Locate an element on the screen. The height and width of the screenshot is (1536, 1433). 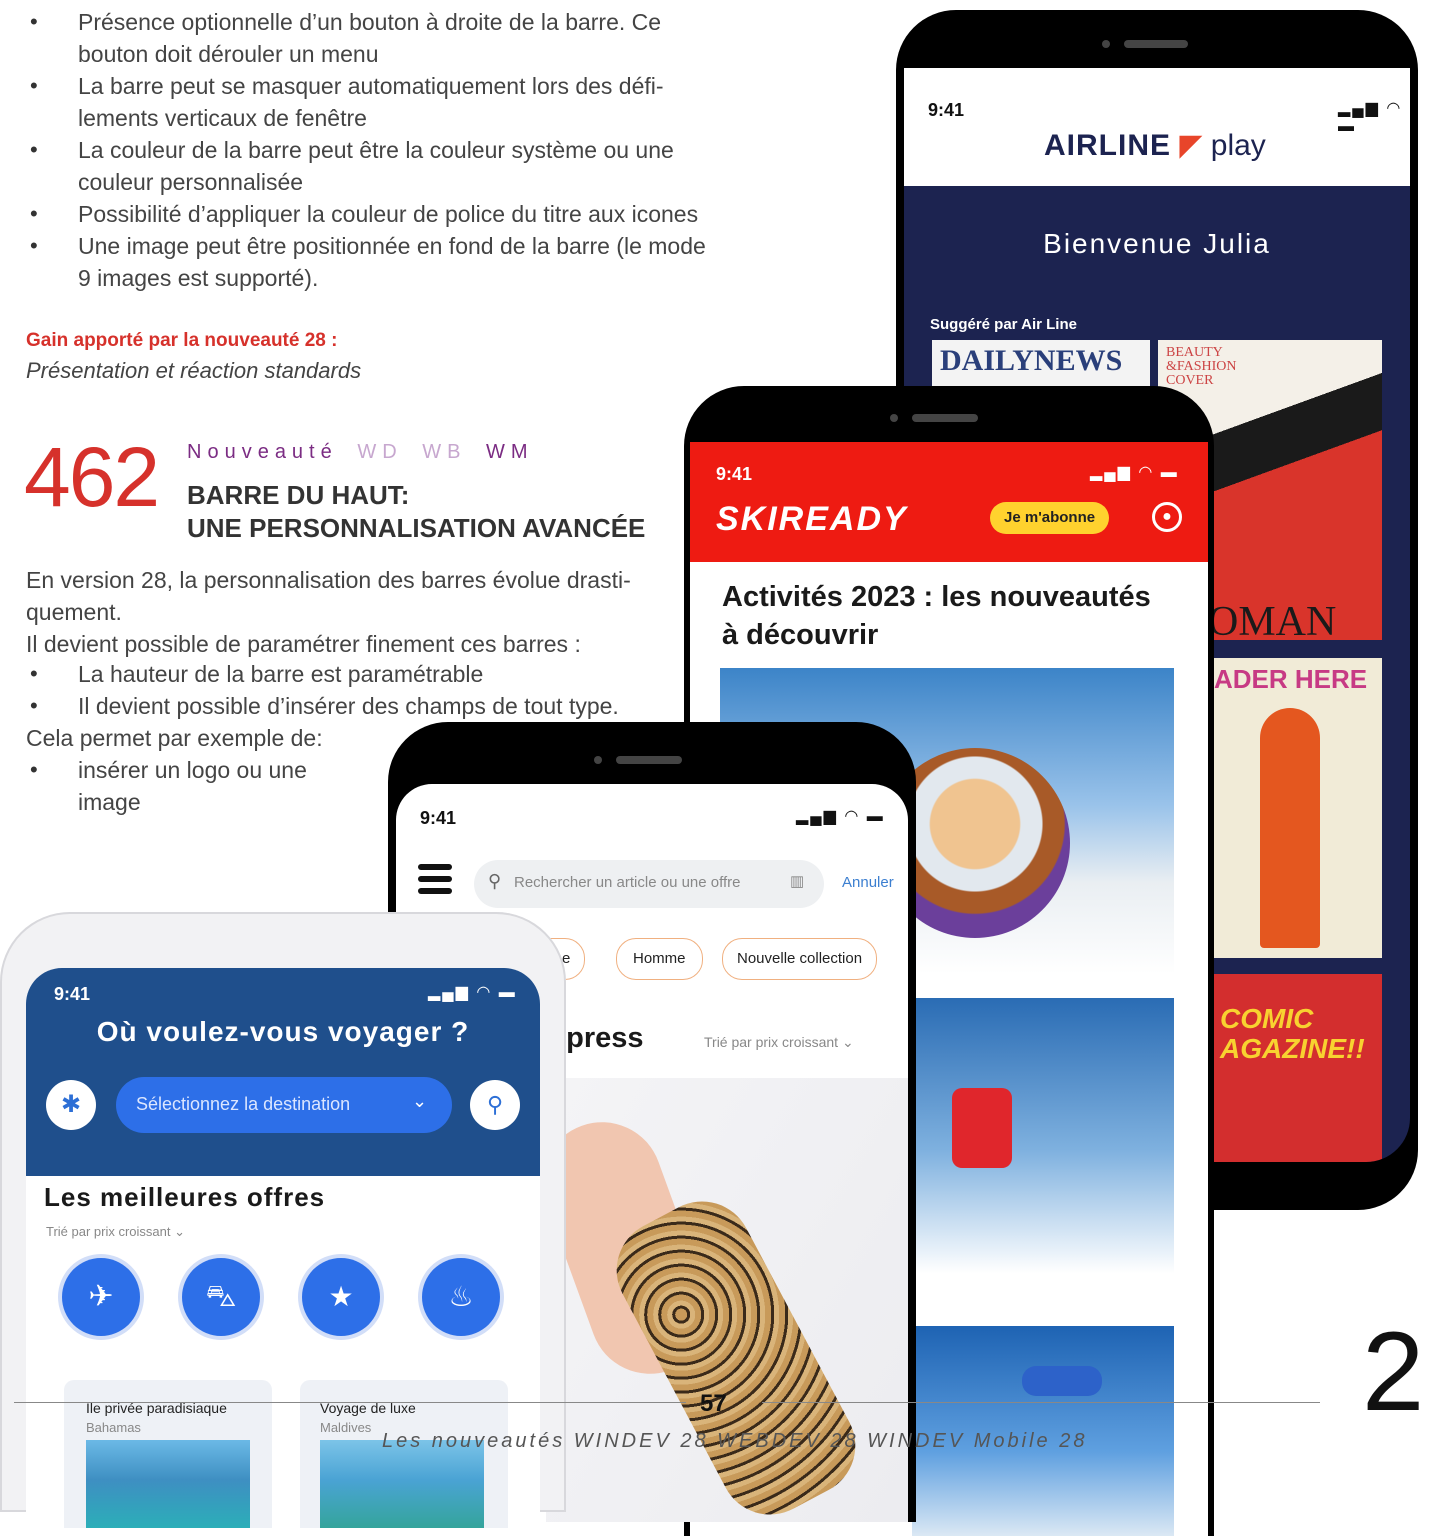
hamburger-menu-icon is located at coordinates (435, 881).